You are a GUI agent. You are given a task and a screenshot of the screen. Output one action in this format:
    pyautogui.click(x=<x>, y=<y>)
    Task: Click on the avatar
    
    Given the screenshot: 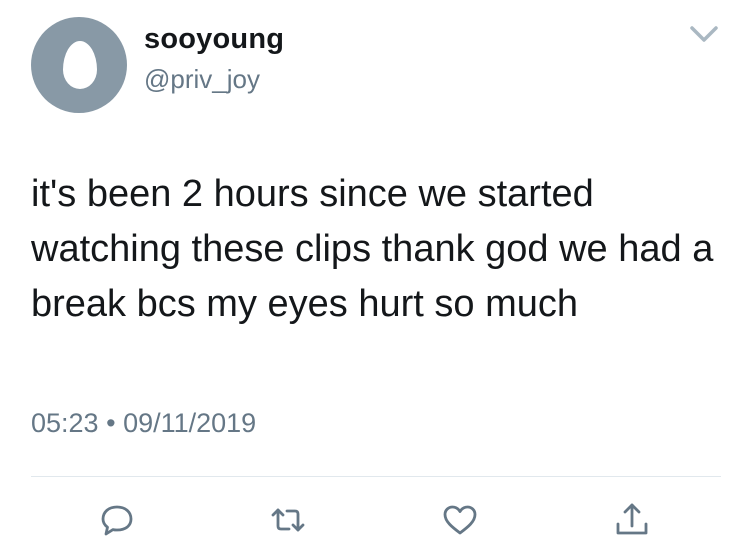 What is the action you would take?
    pyautogui.click(x=79, y=65)
    